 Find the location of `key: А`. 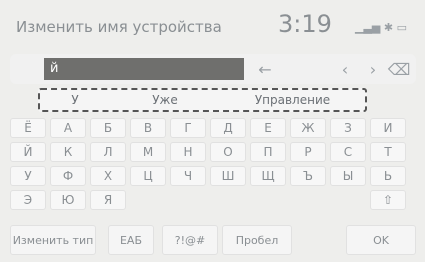

key: А is located at coordinates (68, 128).